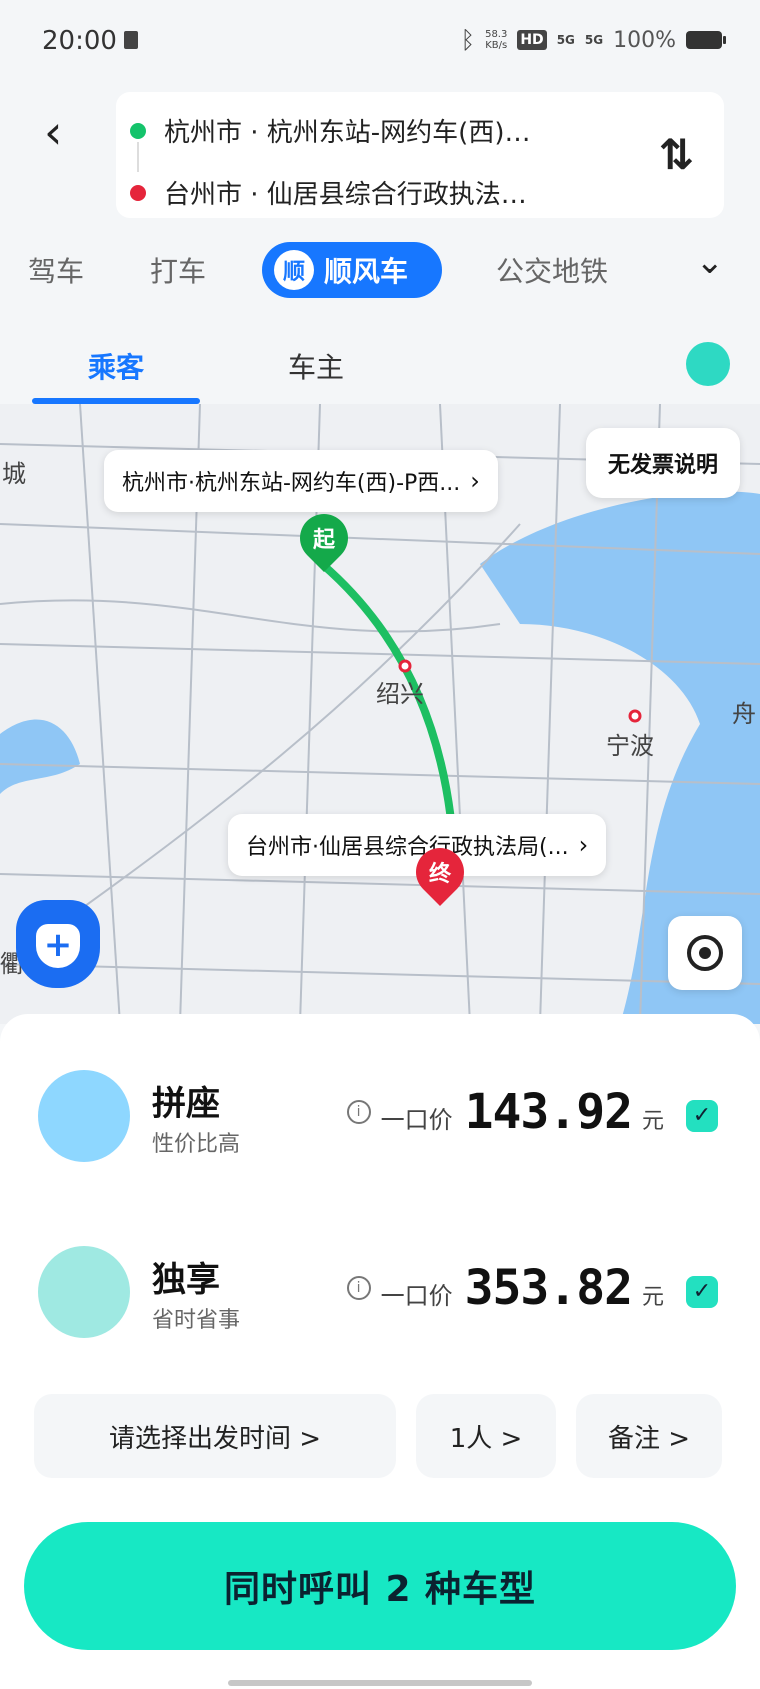  I want to click on status-right: ᛒ 58.3 KB/s HD 5G 5G 100%, so click(593, 40).